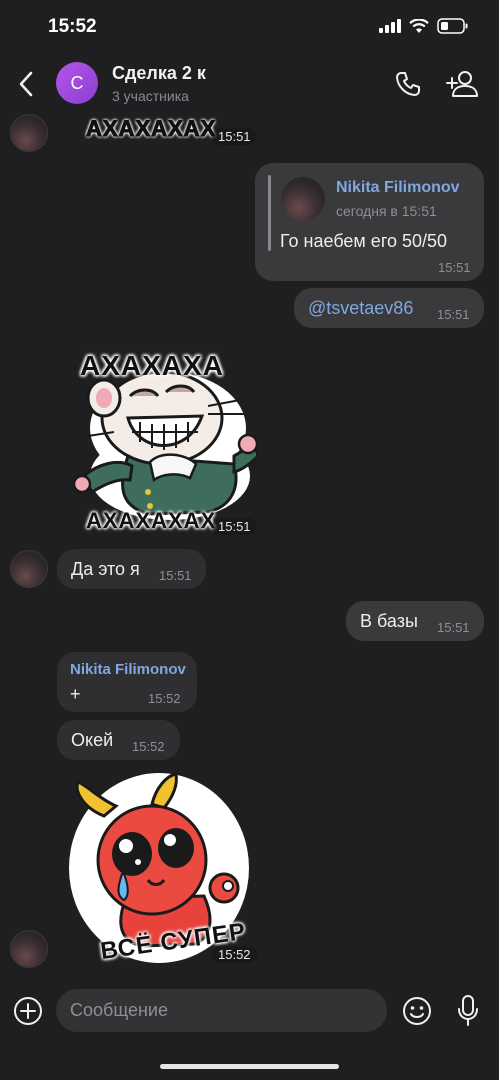 This screenshot has width=499, height=1080. I want to click on smile-icon, so click(417, 1011).